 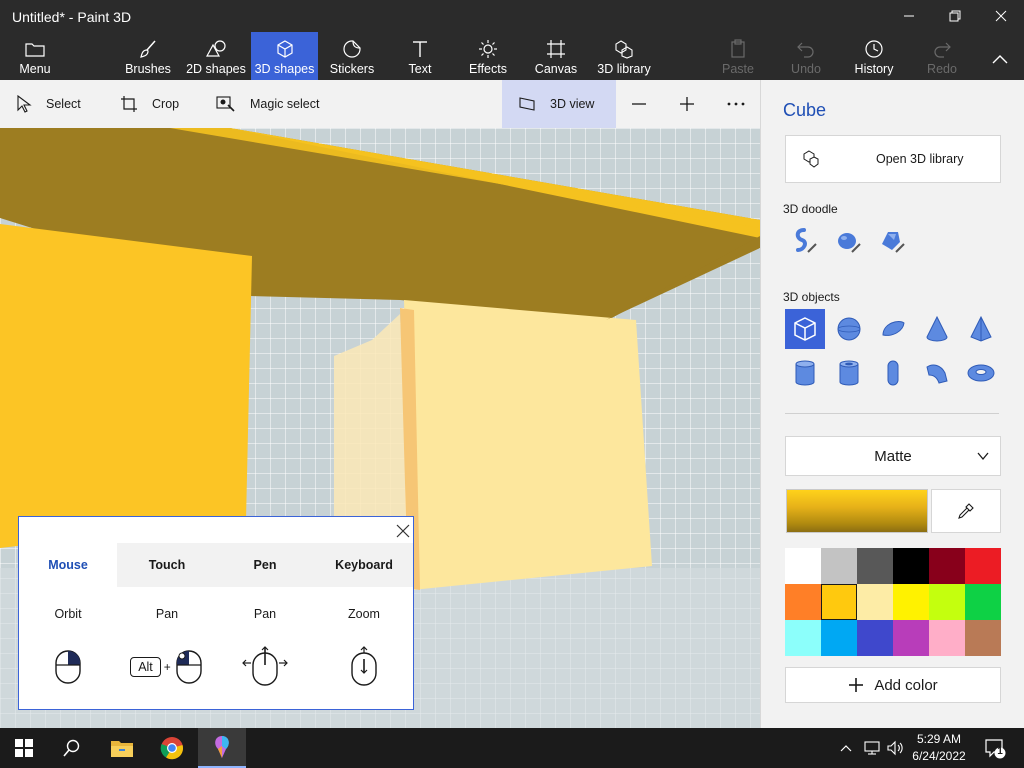 What do you see at coordinates (166, 104) in the screenshot?
I see `crop-label: Crop` at bounding box center [166, 104].